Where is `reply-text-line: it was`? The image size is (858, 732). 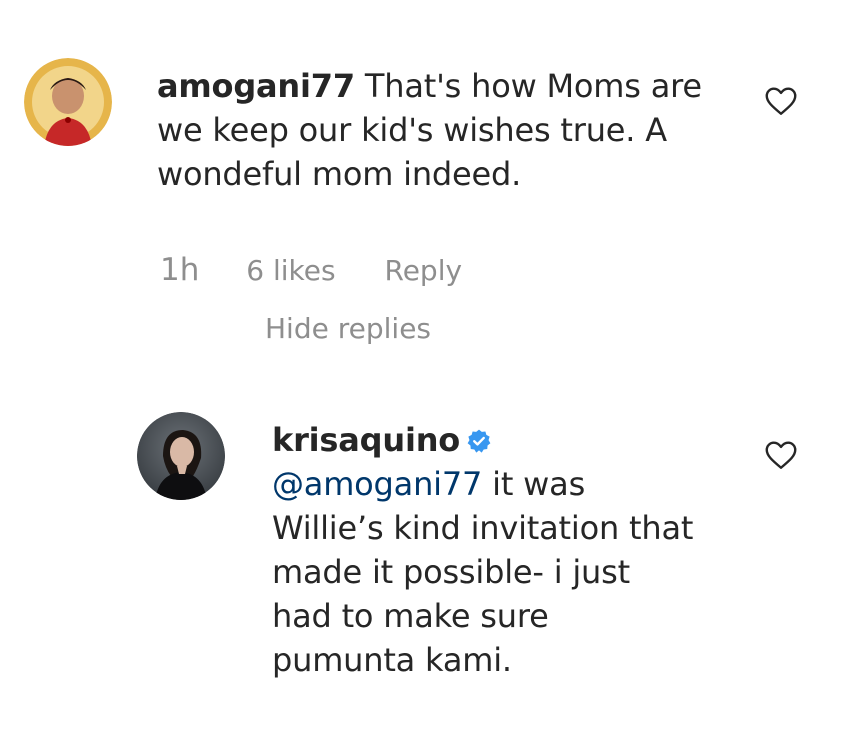 reply-text-line: it was is located at coordinates (539, 484).